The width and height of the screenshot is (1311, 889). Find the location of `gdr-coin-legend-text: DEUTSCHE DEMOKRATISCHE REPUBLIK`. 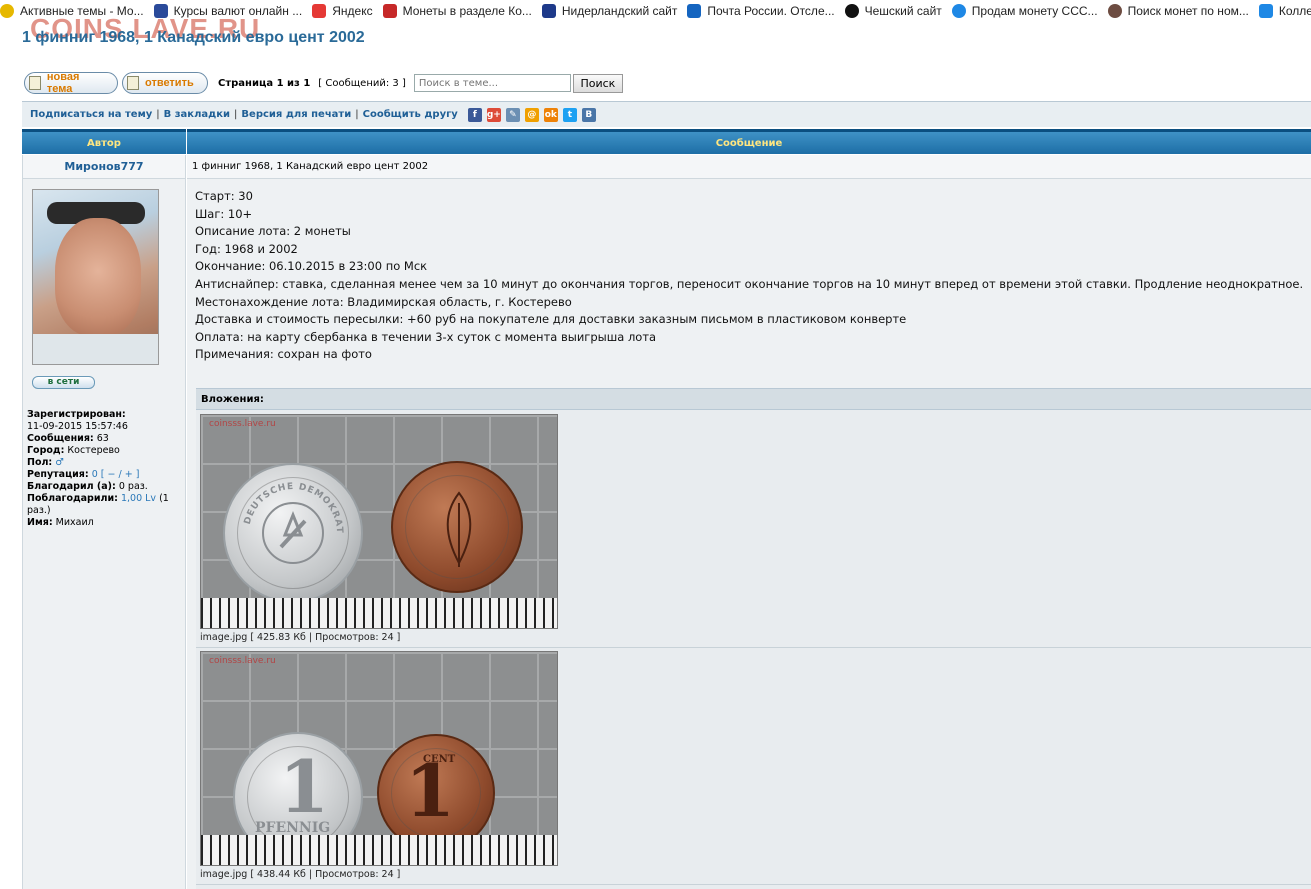

gdr-coin-legend-text: DEUTSCHE DEMOKRATISCHE REPUBLIK is located at coordinates (284, 499).